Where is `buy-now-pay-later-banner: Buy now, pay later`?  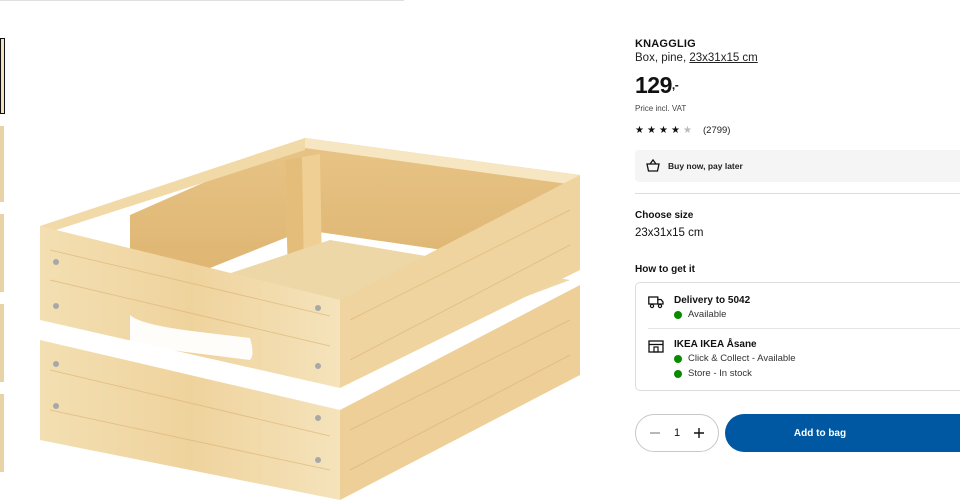
buy-now-pay-later-banner: Buy now, pay later is located at coordinates (797, 166).